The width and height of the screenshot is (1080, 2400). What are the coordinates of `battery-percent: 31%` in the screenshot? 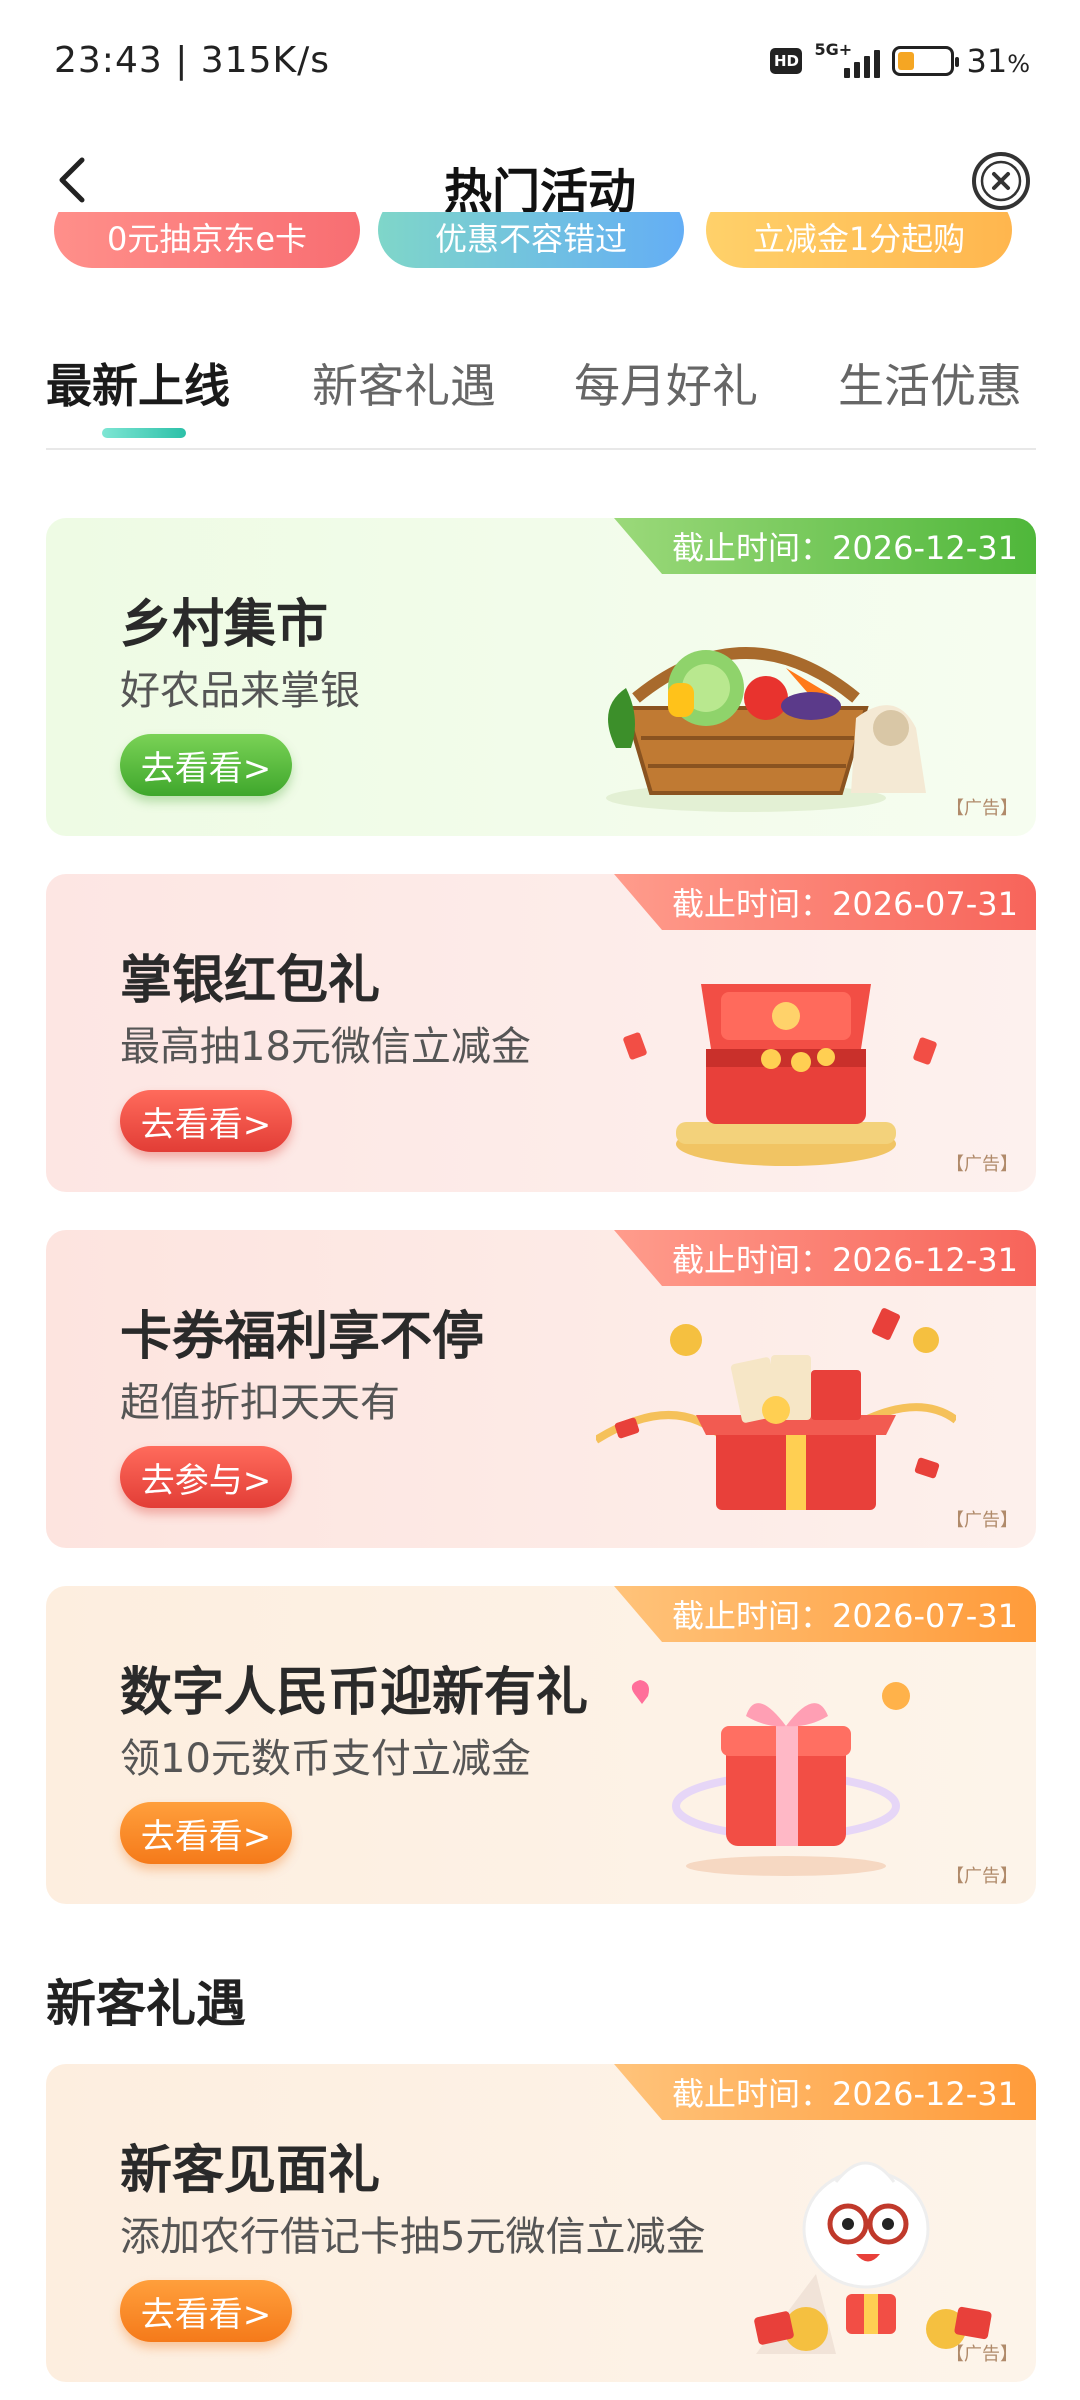 It's located at (998, 61).